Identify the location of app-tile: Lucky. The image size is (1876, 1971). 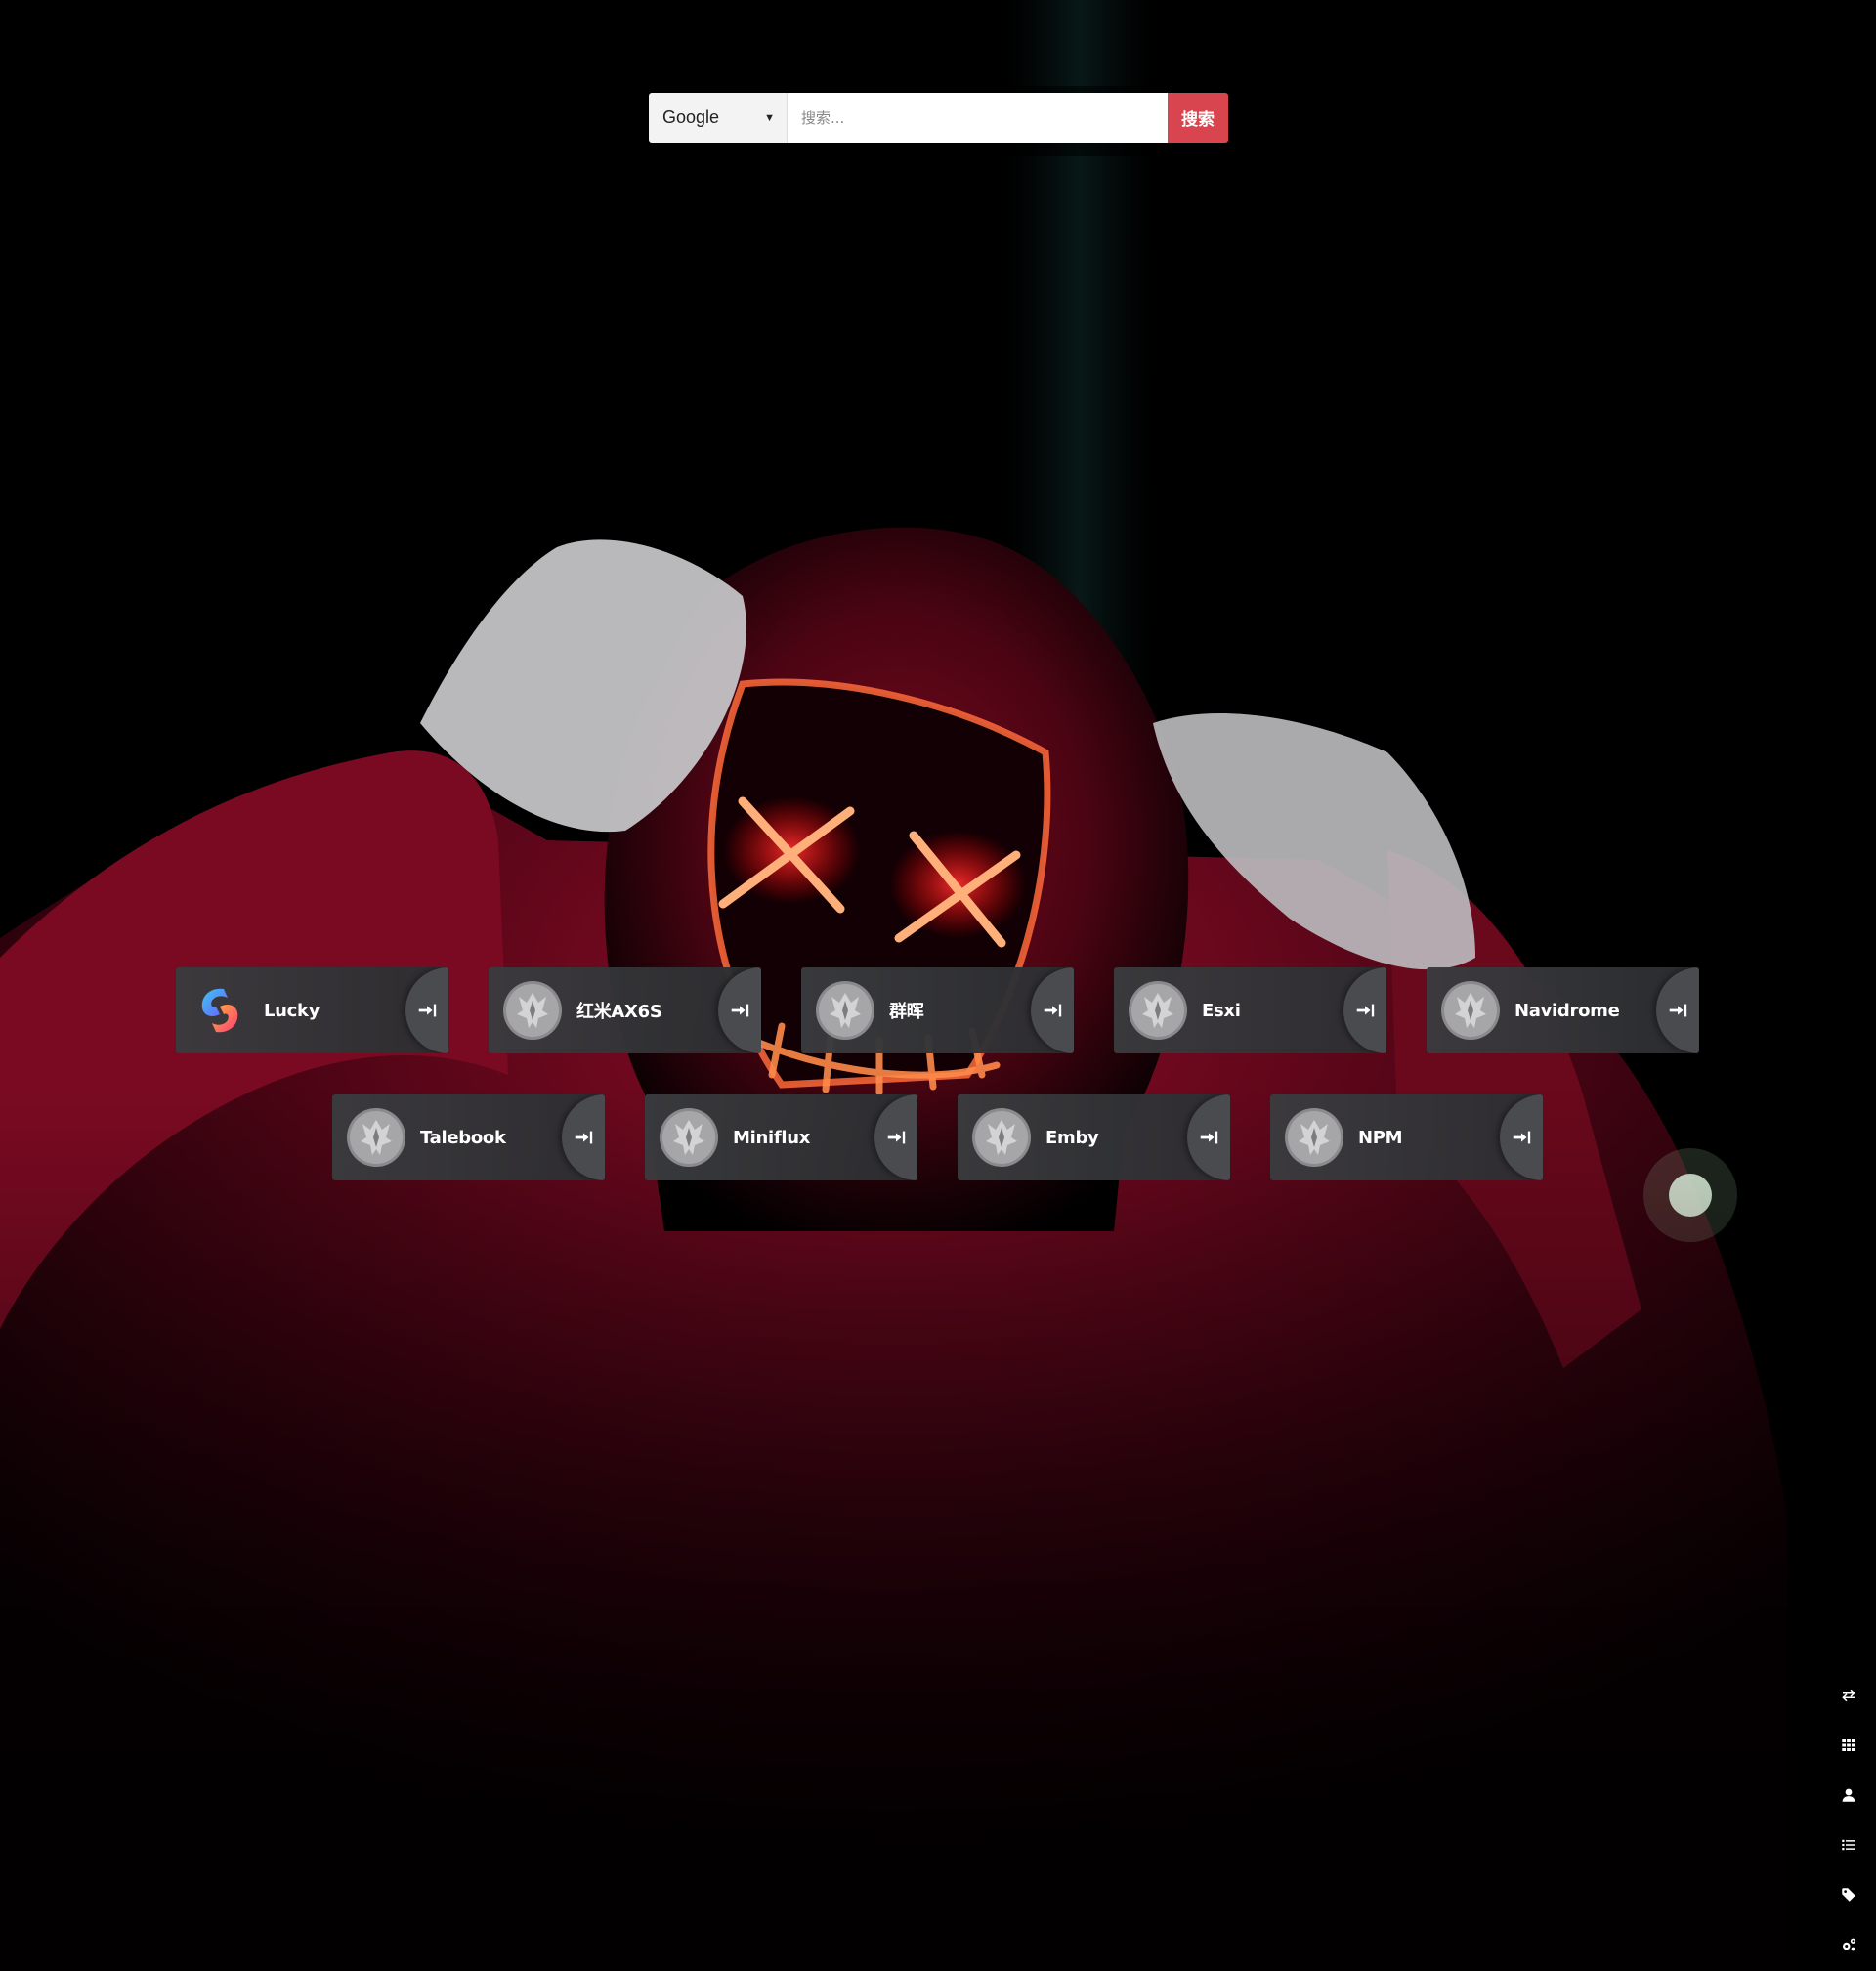
(312, 1010).